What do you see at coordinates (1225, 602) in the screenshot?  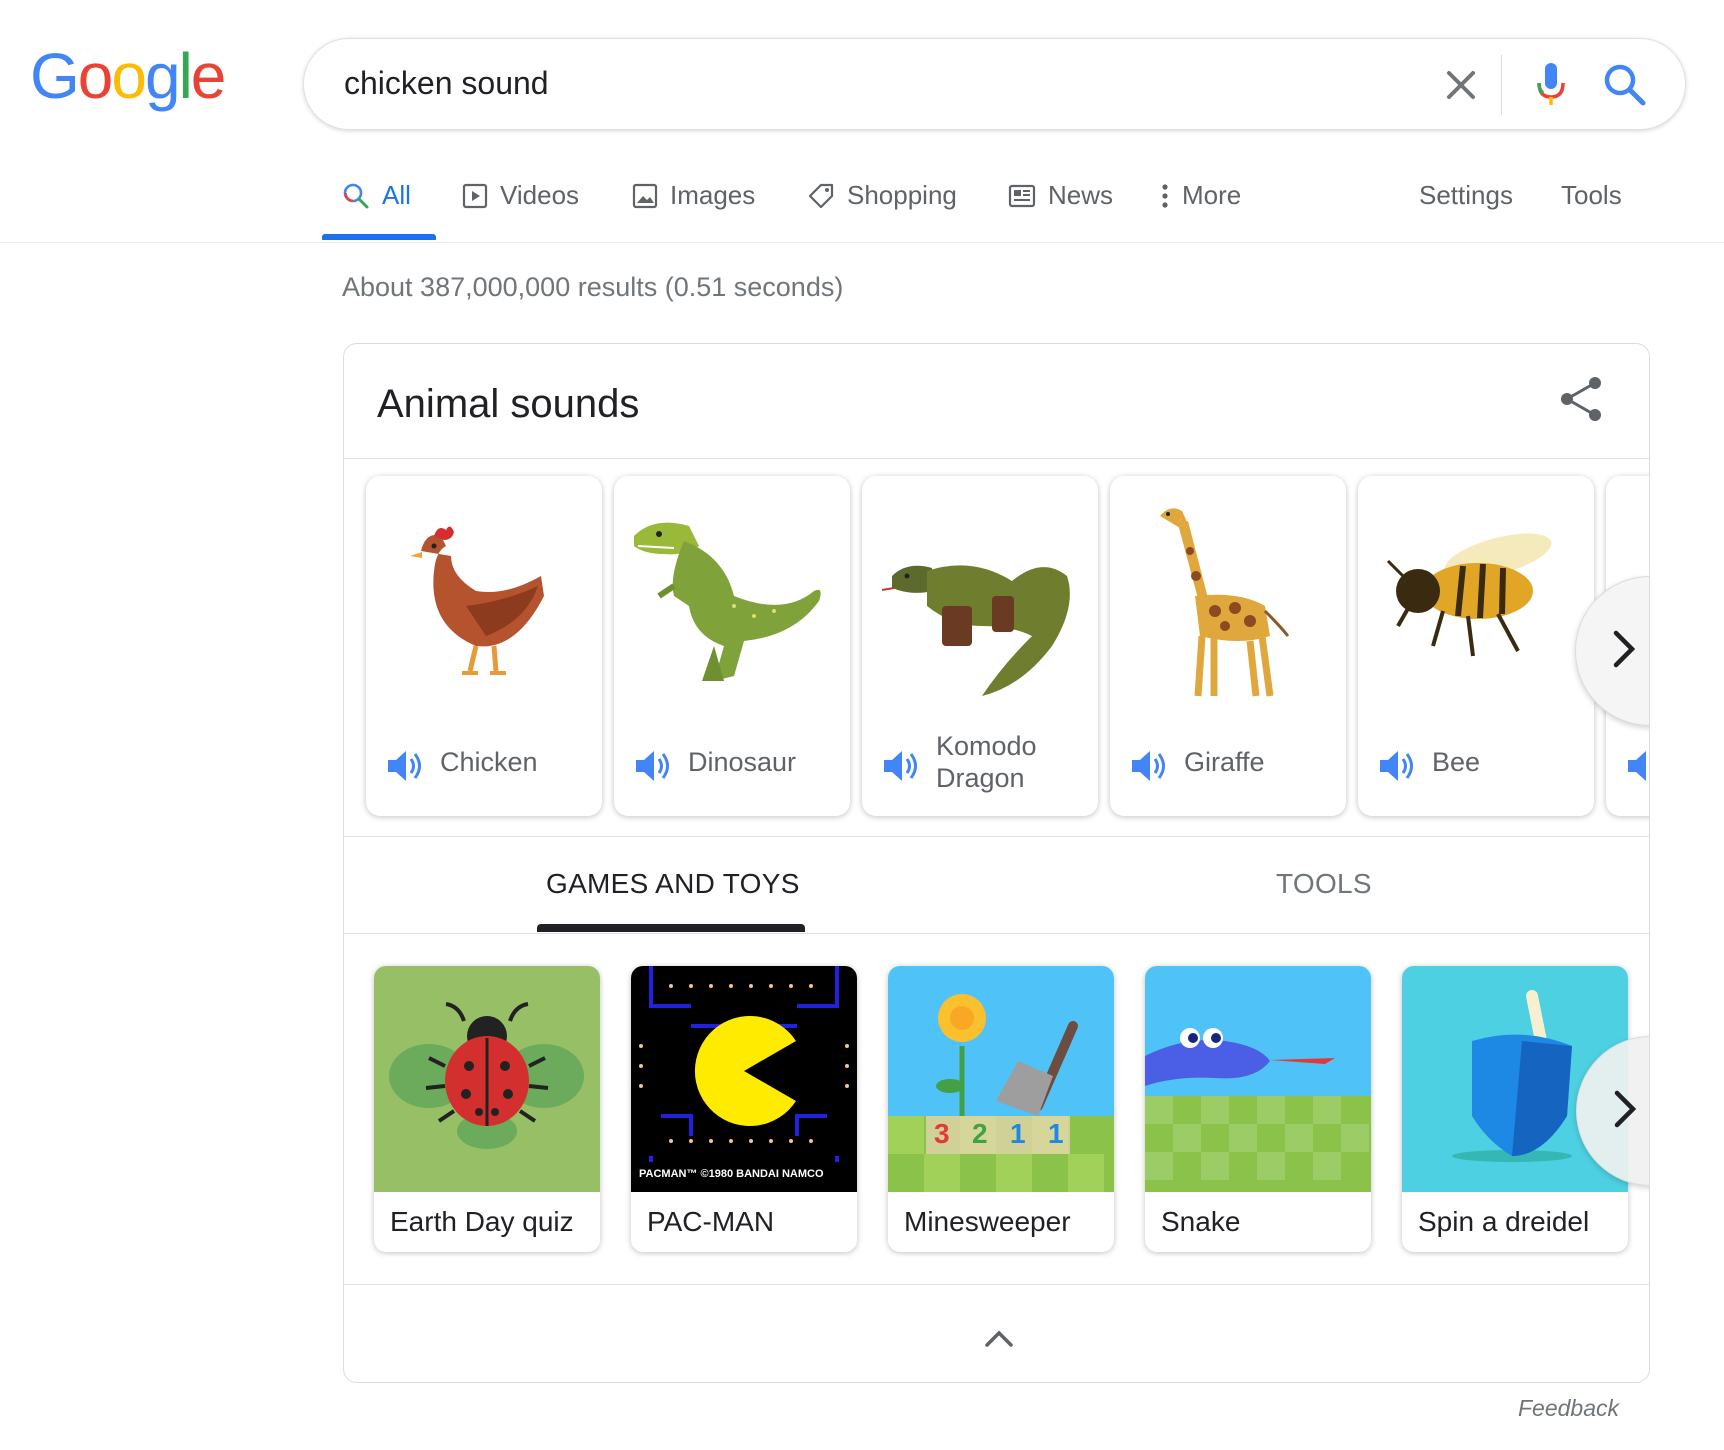 I see `giraffe-image` at bounding box center [1225, 602].